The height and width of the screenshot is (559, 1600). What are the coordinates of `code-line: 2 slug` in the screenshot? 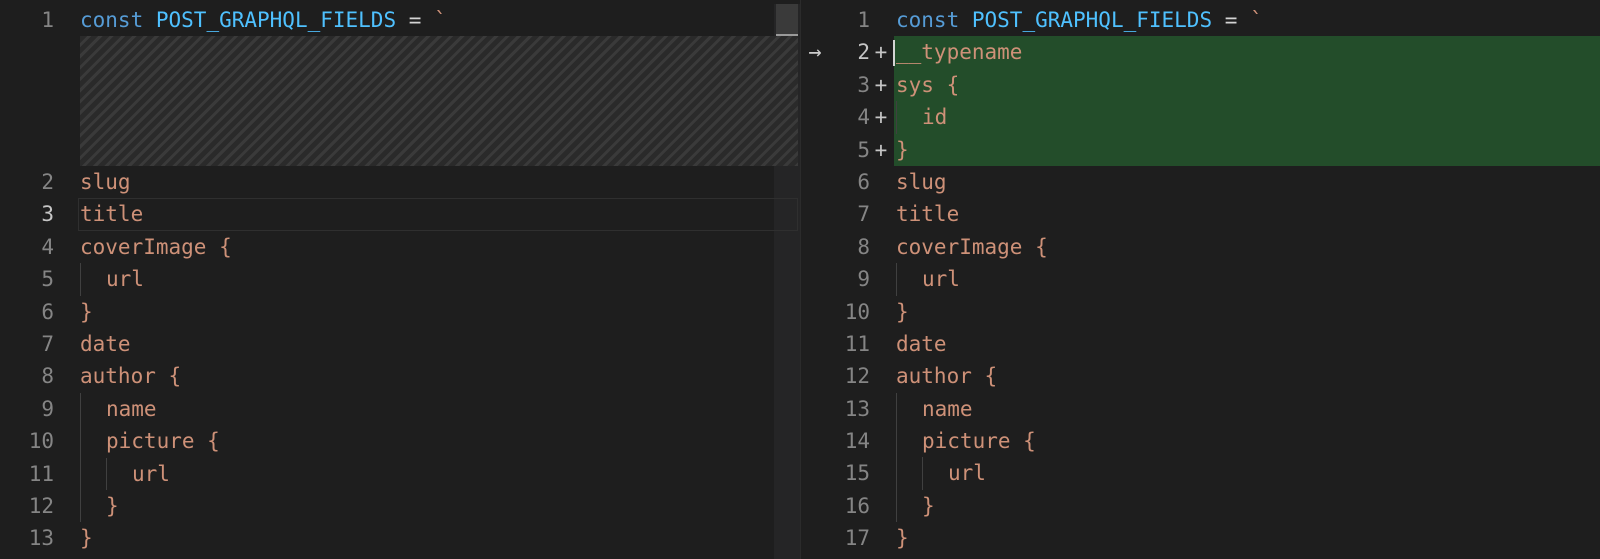 It's located at (407, 182).